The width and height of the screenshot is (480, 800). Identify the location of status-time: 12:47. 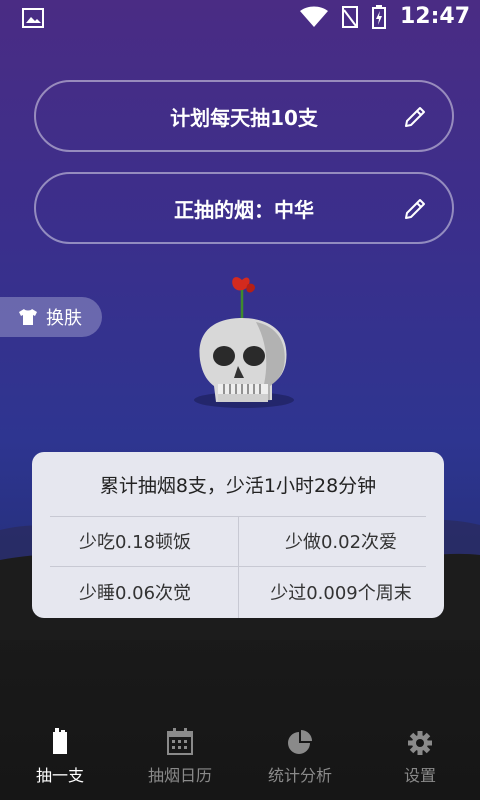
(434, 16).